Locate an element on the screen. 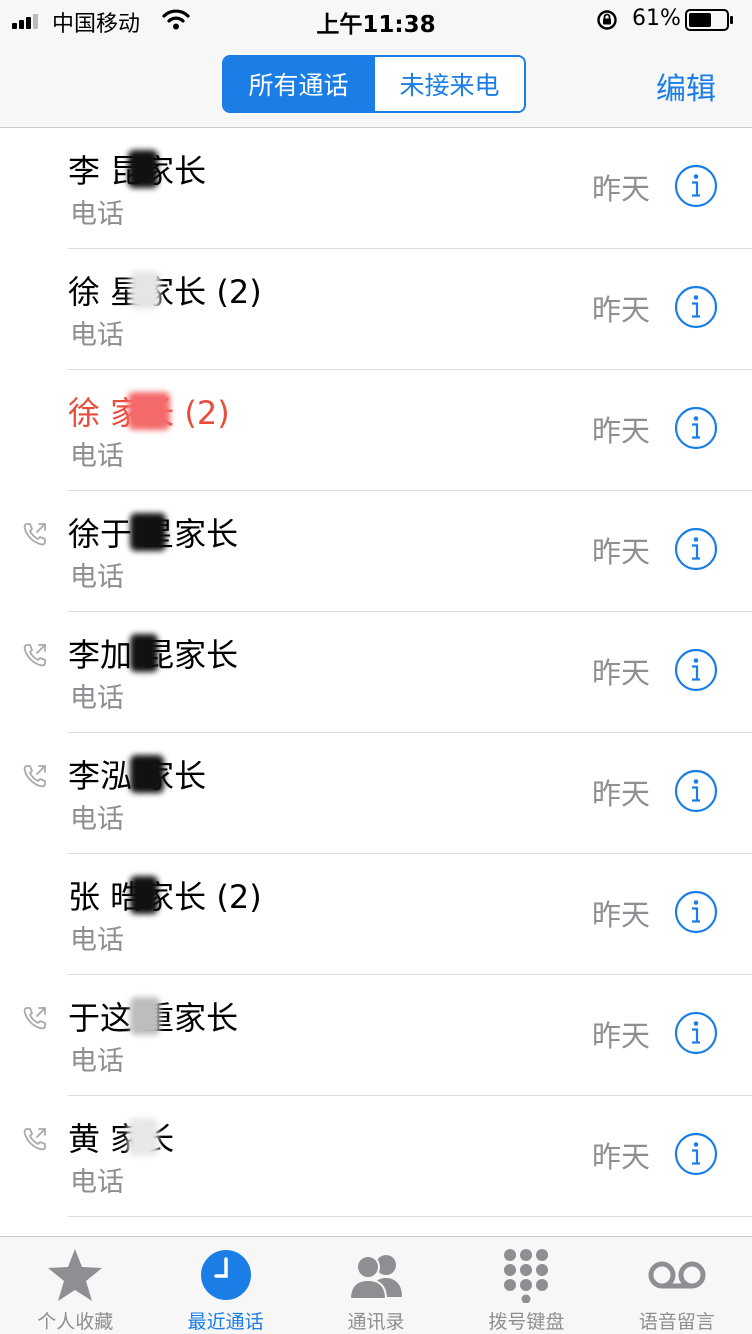 This screenshot has height=1334, width=752. call-row: 徐 家长 (2)电话昨天 is located at coordinates (376, 430).